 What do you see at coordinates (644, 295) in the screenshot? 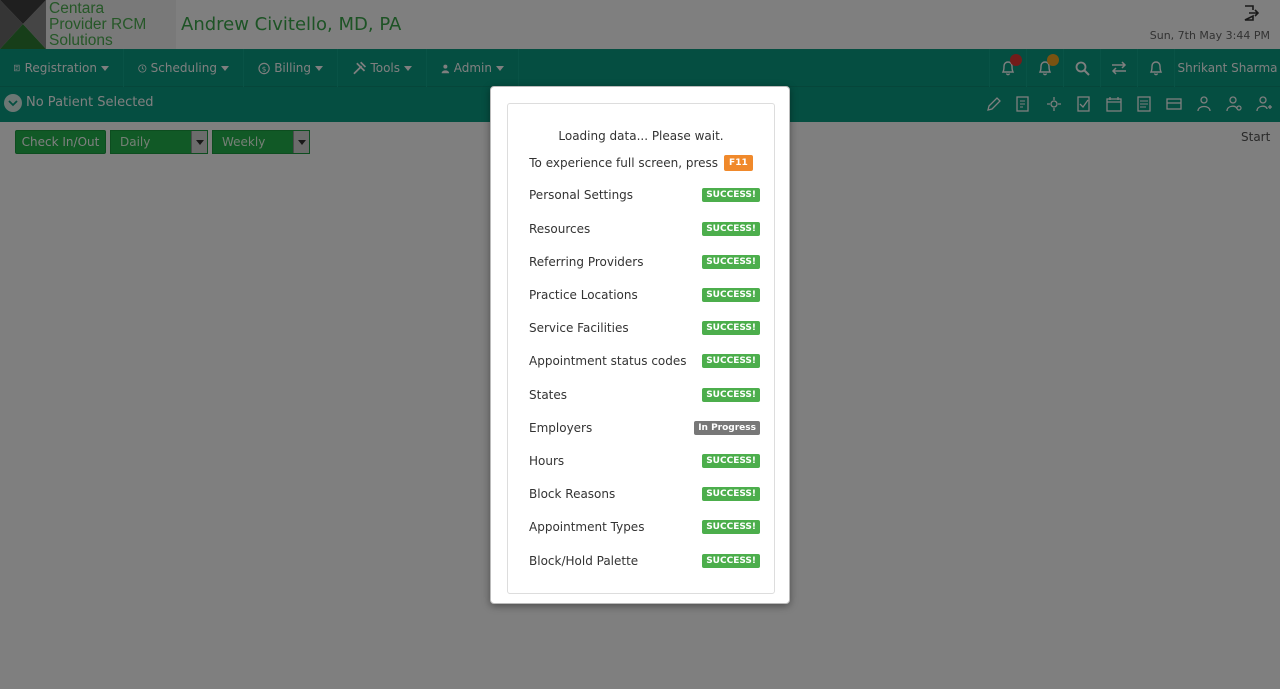
I see `load-item-row: Practice Locations SUCCESS!` at bounding box center [644, 295].